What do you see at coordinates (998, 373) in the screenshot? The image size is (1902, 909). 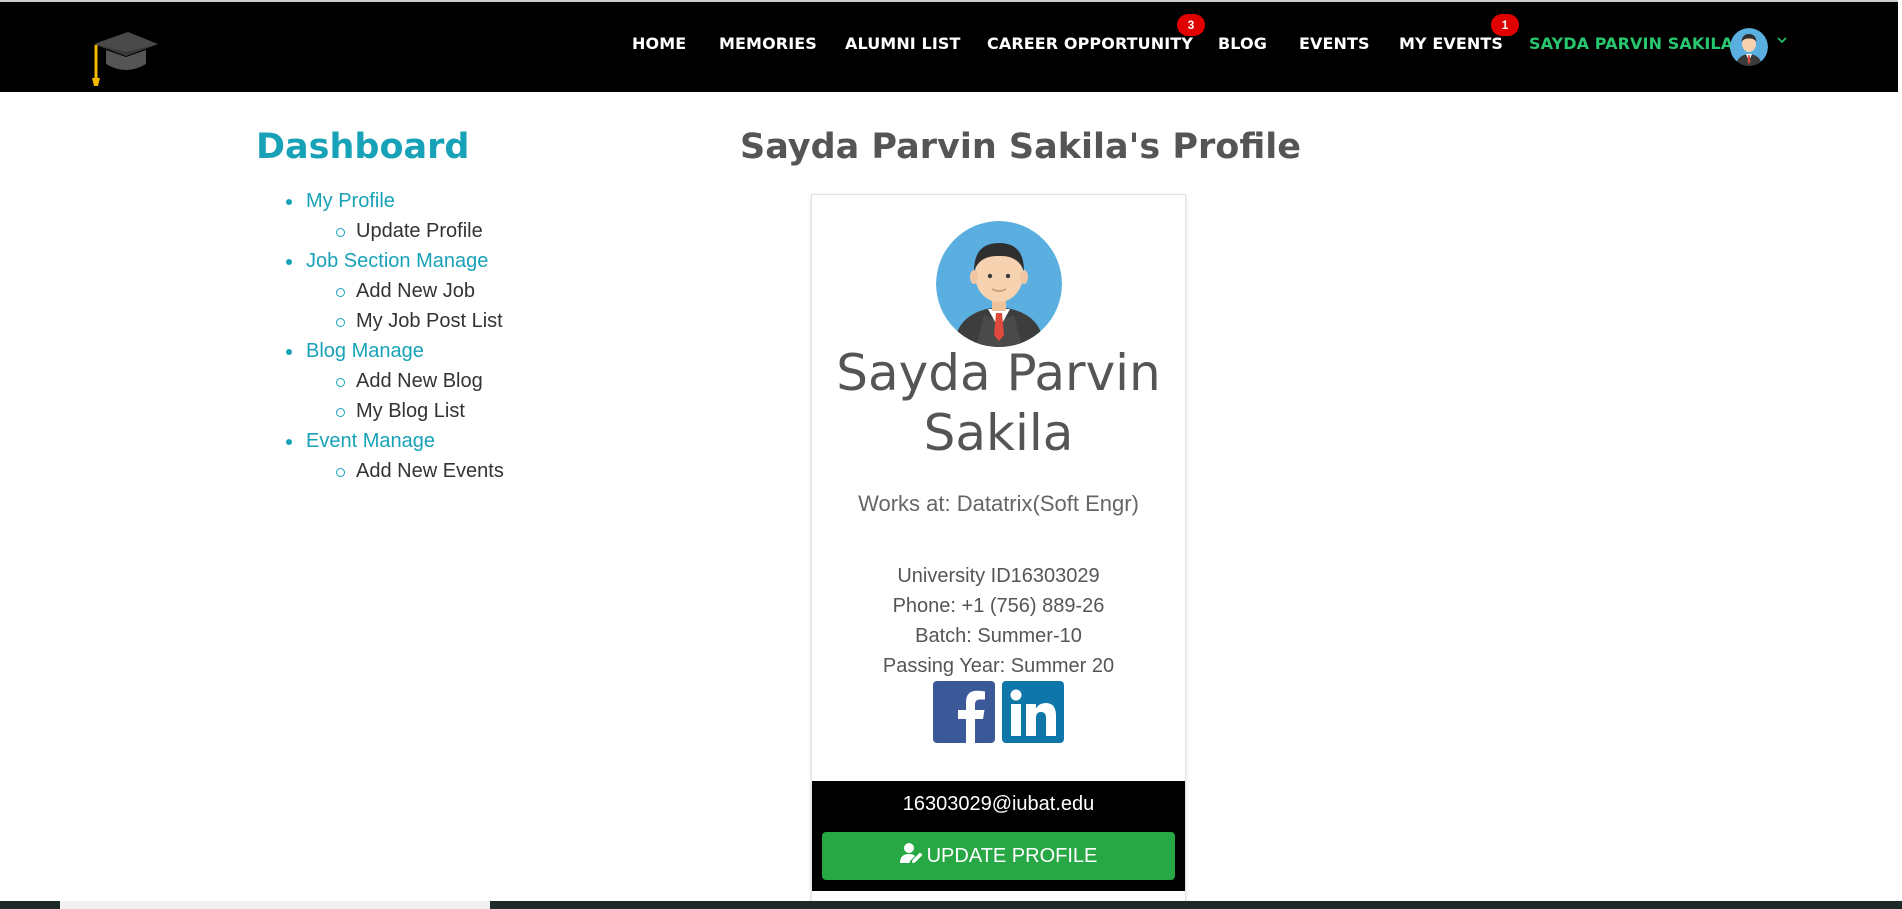 I see `profile-name-line1: Sayda Parvin` at bounding box center [998, 373].